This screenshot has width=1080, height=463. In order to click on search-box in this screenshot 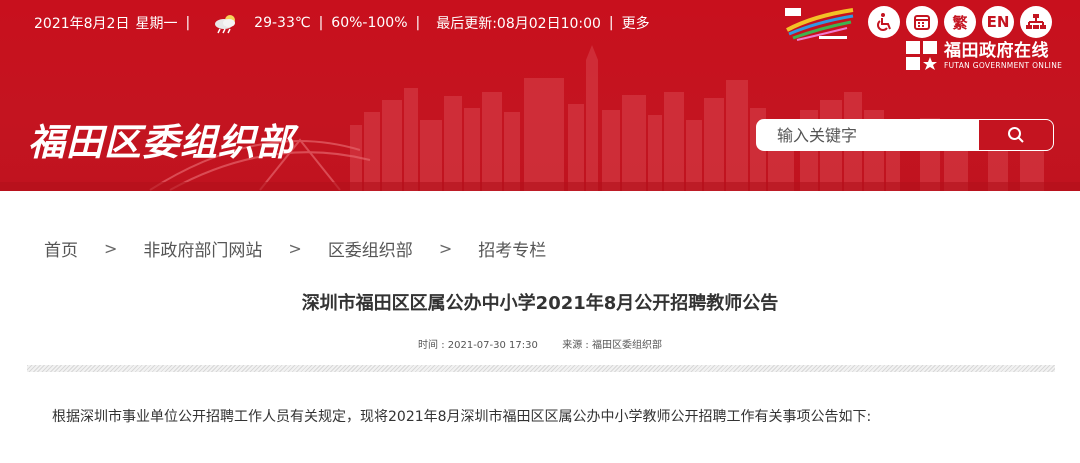, I will do `click(905, 135)`.